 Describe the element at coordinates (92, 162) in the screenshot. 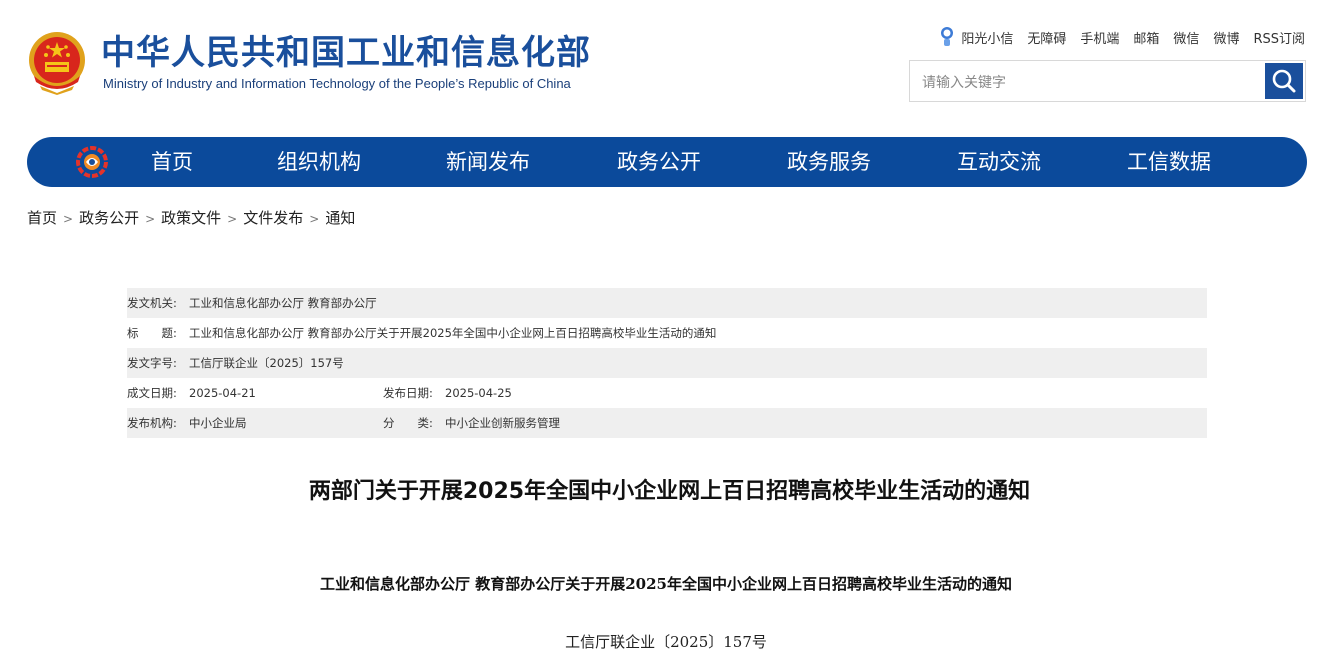

I see `miit-logo-icon` at that location.